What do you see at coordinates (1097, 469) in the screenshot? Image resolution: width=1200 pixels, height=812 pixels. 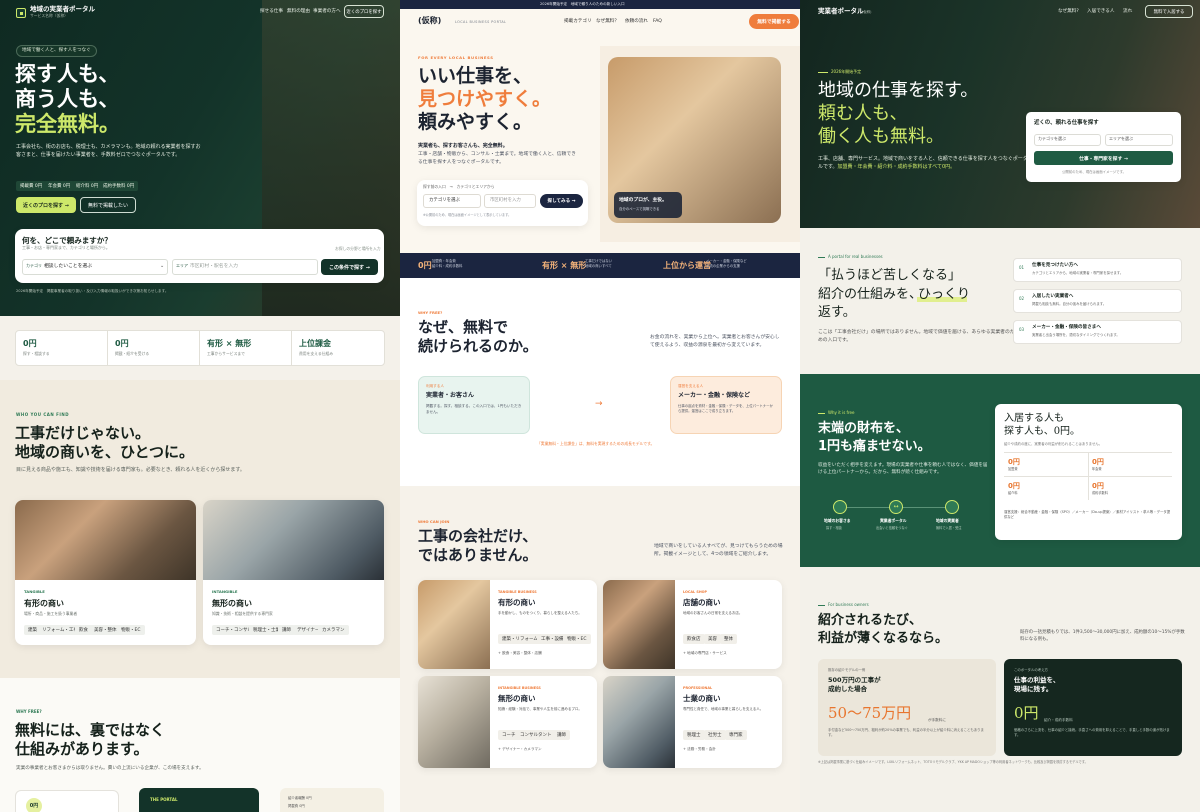 I see `fee-label: 年会費` at bounding box center [1097, 469].